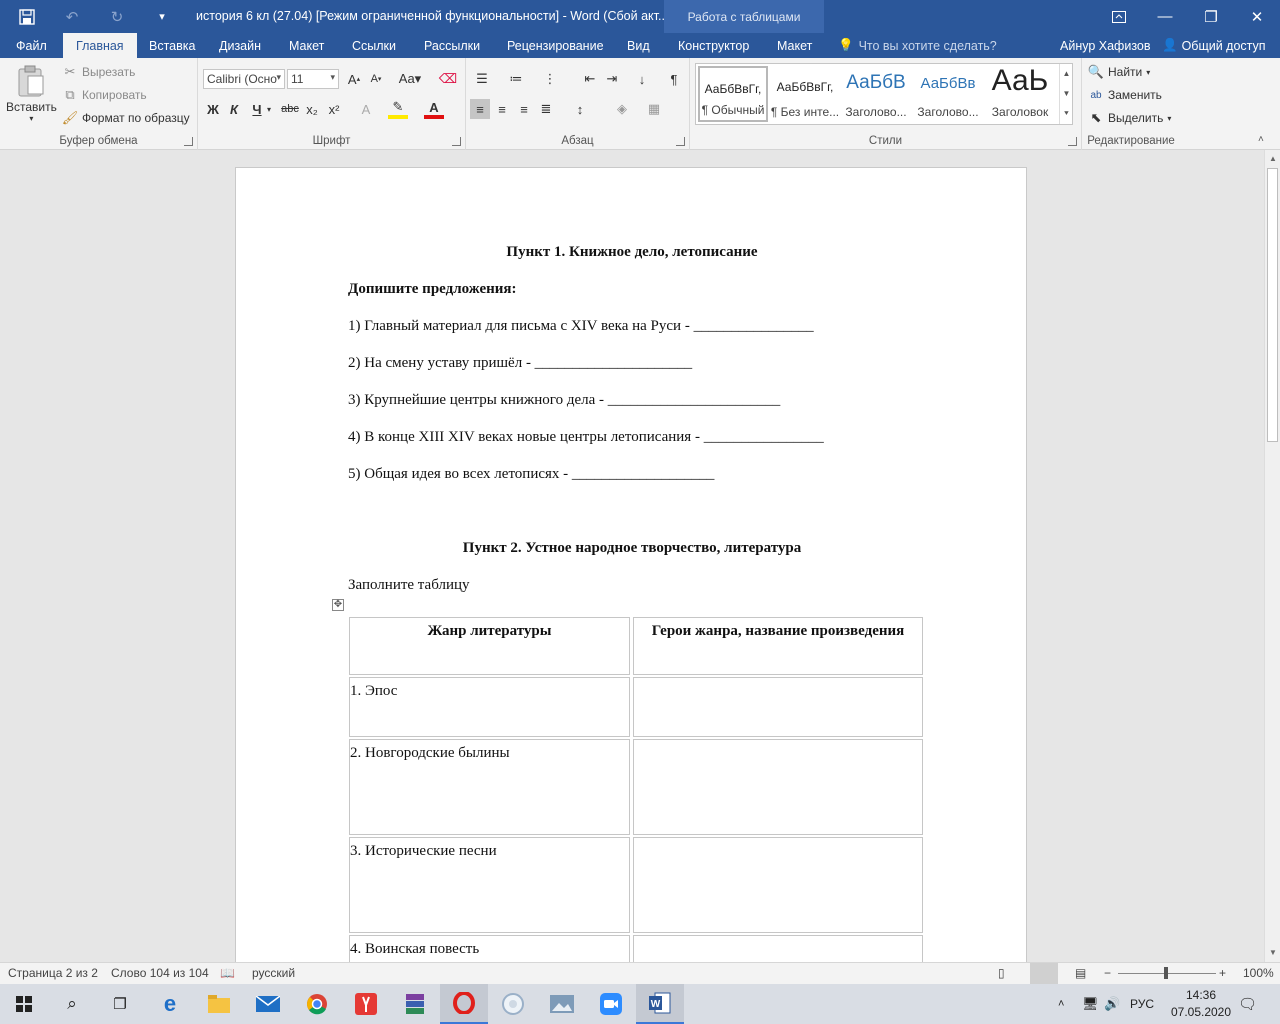 Image resolution: width=1280 pixels, height=1024 pixels. Describe the element at coordinates (290, 109) in the screenshot. I see `strikethrough-button: abc` at that location.